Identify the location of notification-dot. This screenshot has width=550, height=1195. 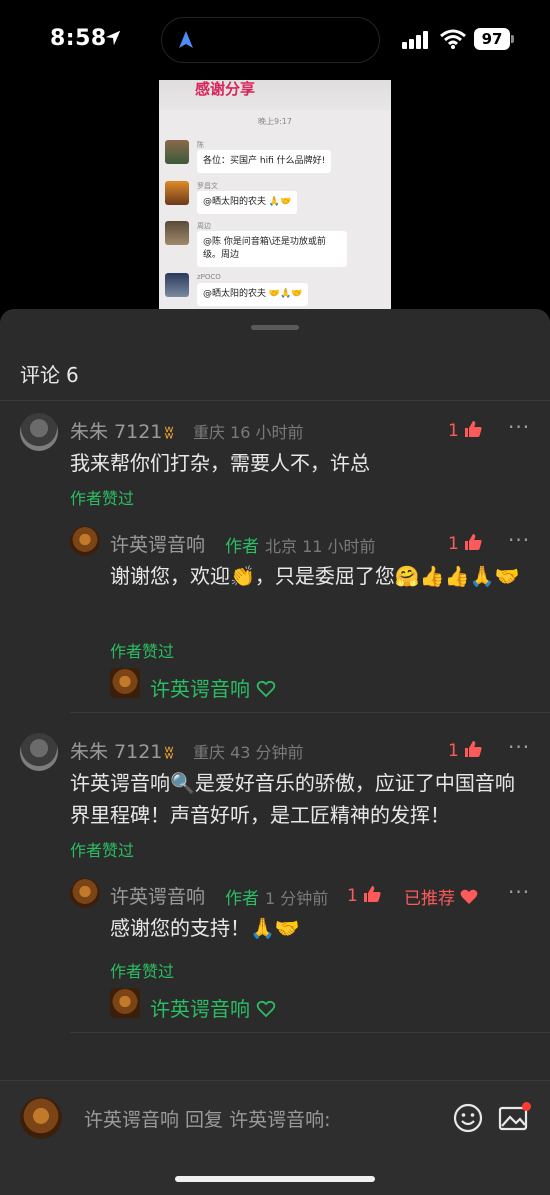
(526, 1106).